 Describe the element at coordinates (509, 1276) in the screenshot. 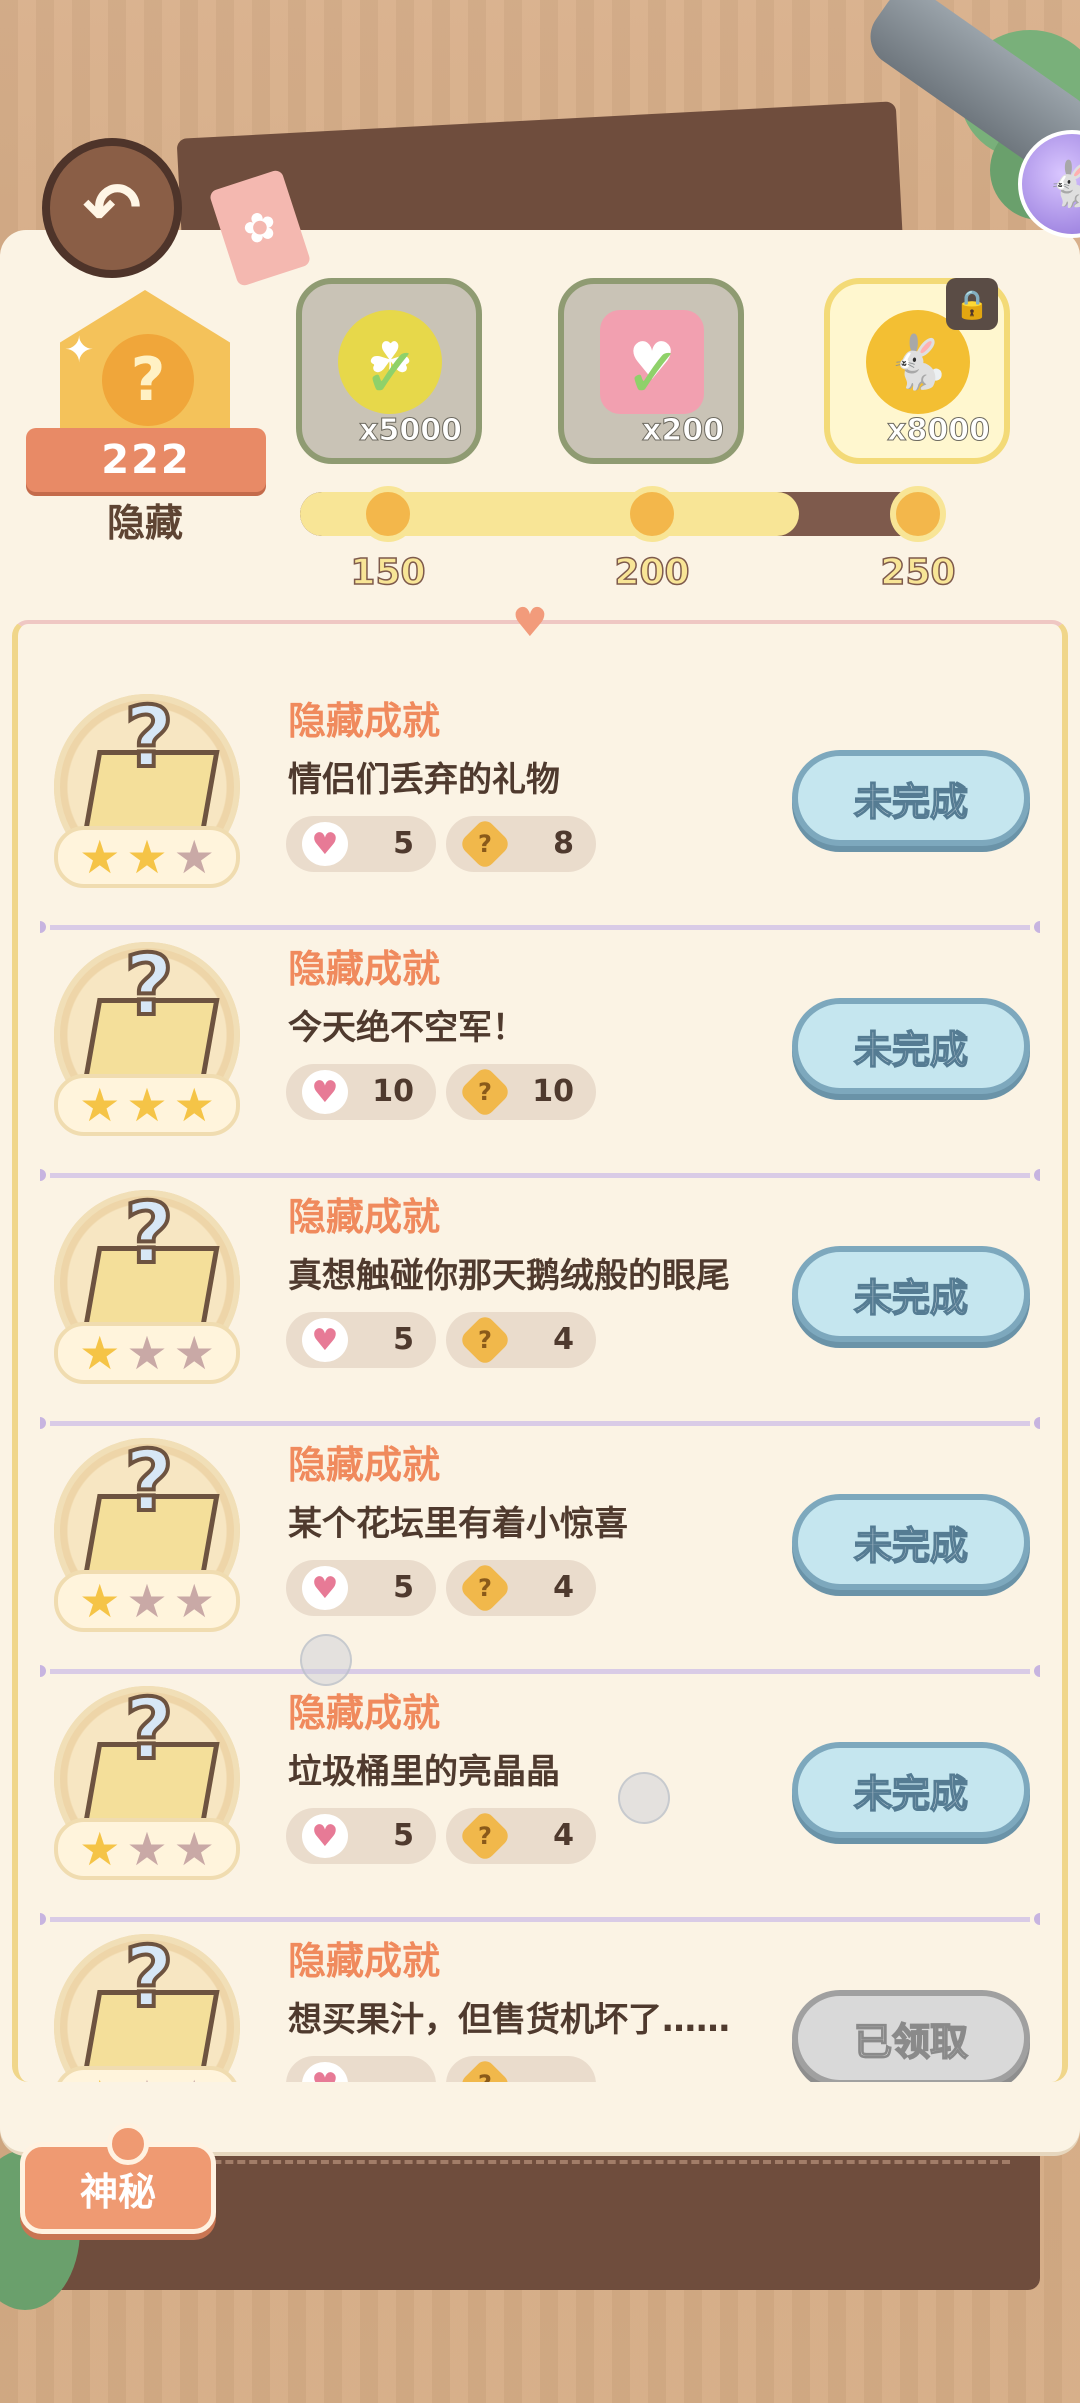

I see `achievement-desc: 真想触碰你那天鹅绒般的眼尾` at that location.